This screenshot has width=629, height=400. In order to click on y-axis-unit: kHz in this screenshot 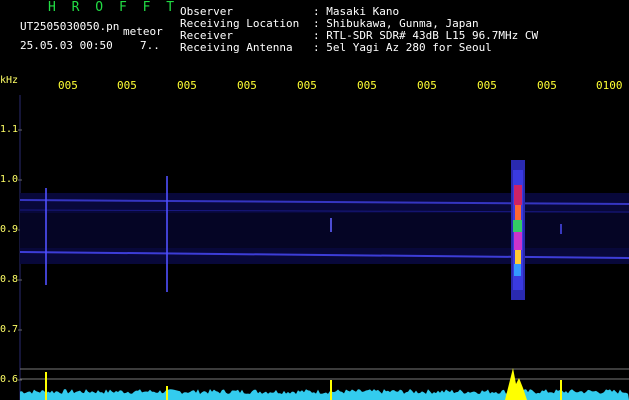, I will do `click(9, 80)`.